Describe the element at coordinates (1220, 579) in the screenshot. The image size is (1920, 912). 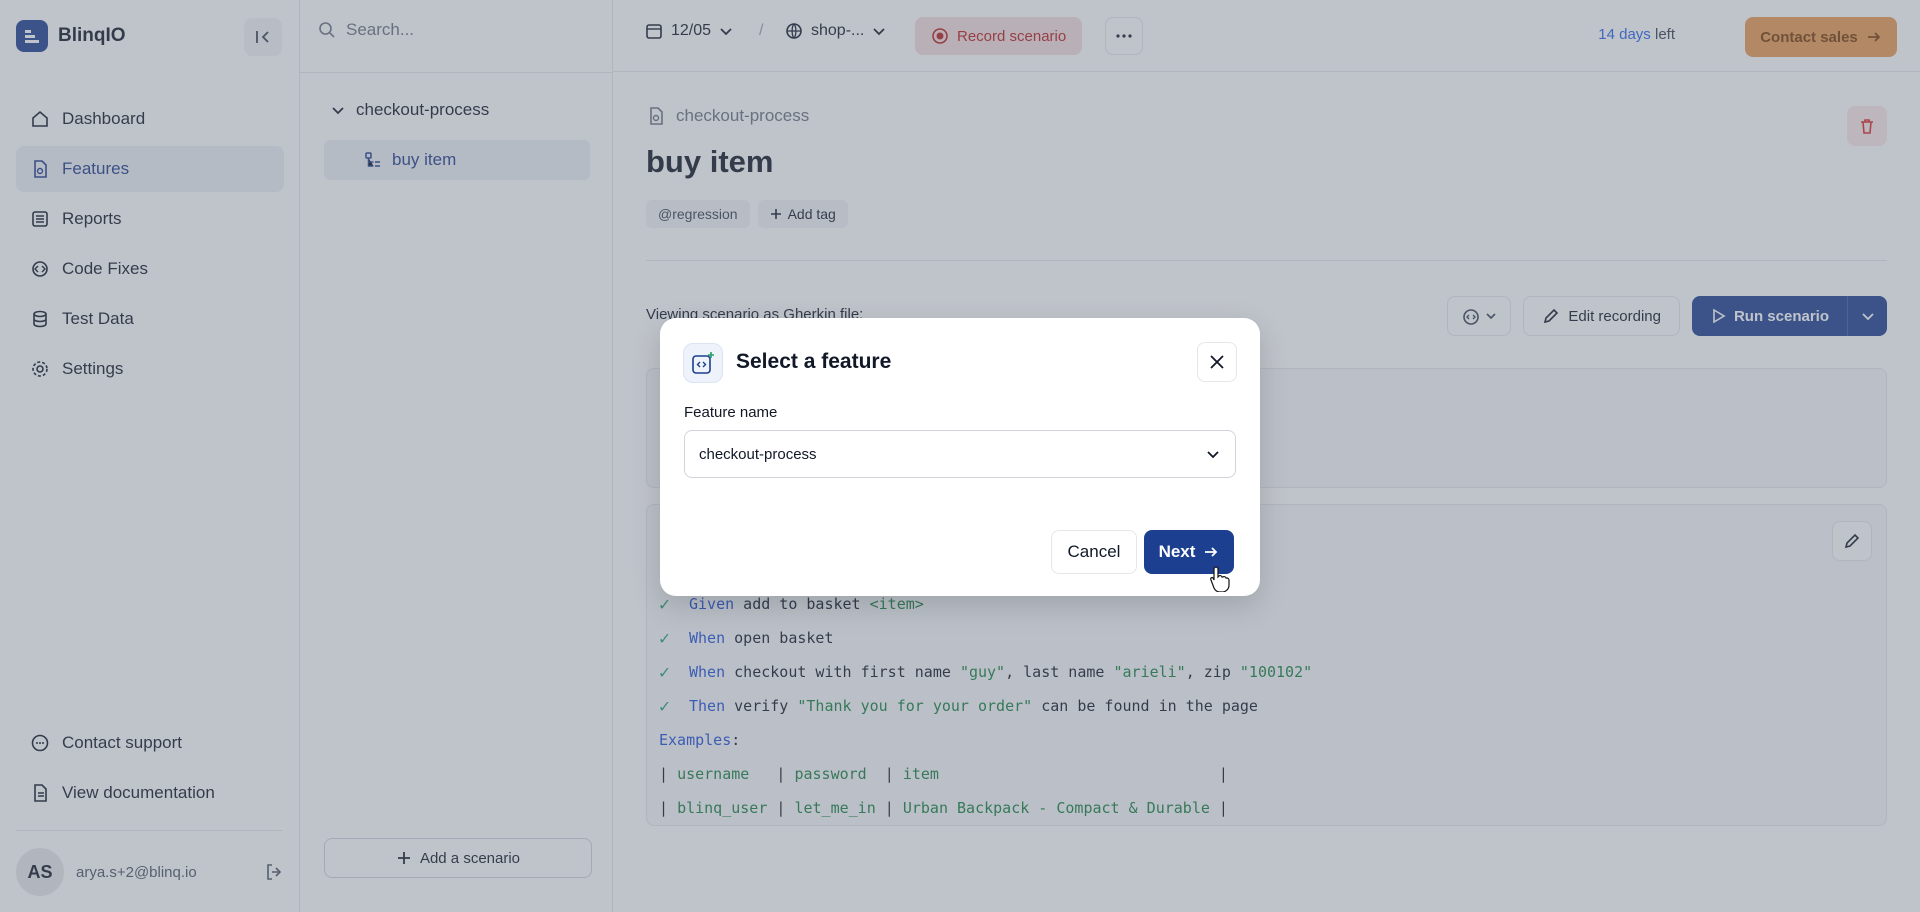
I see `pointer-cursor-icon` at that location.